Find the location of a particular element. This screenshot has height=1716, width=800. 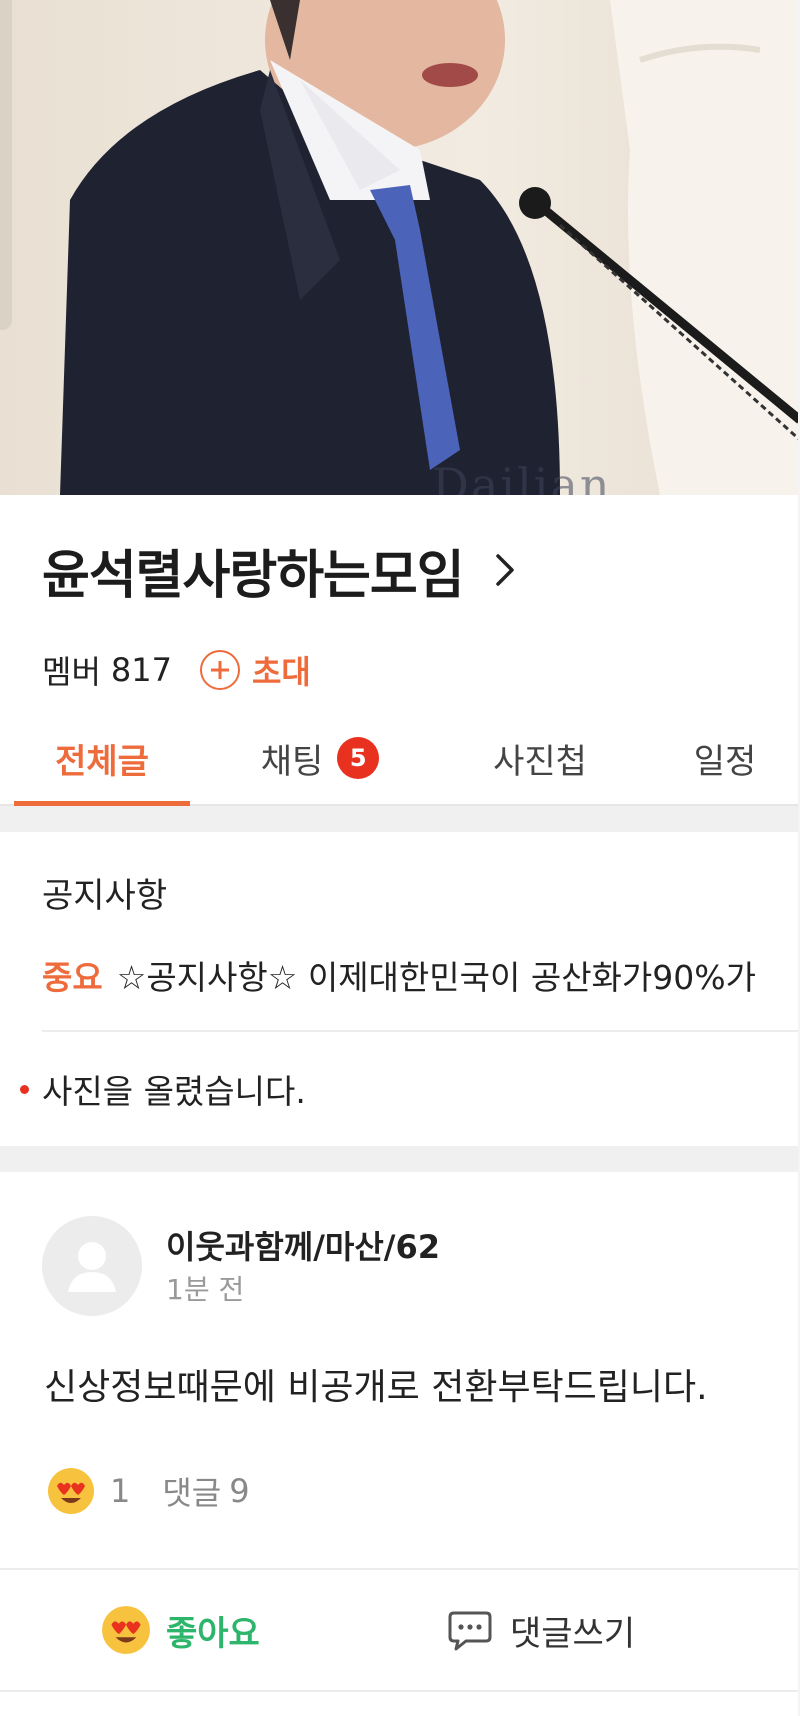

reaction-summary: 1 댓글 9 is located at coordinates (148, 1491).